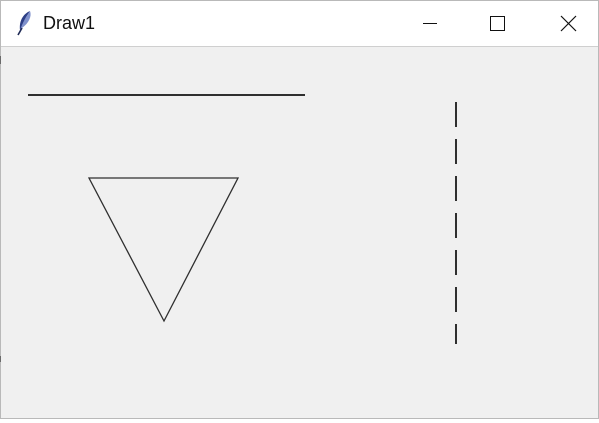  Describe the element at coordinates (299, 24) in the screenshot. I see `title-bar: Draw1` at that location.